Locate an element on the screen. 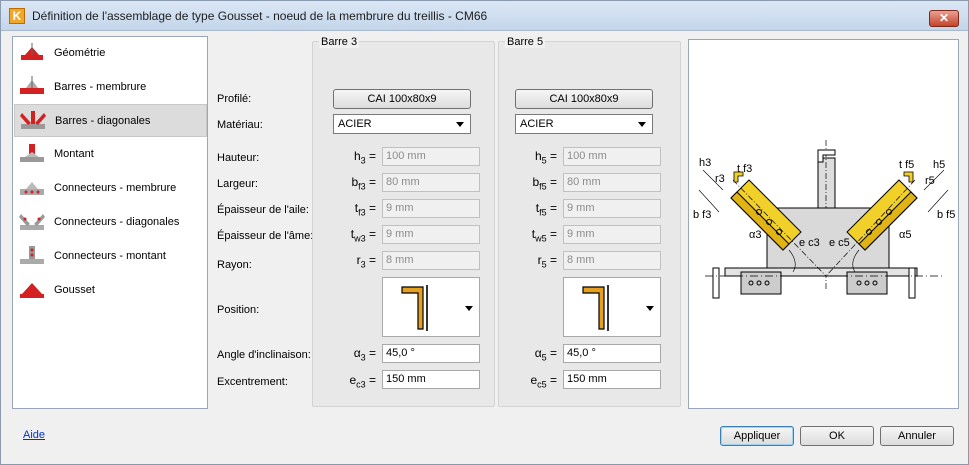  bar3-tw-symbol: tw3 = is located at coordinates (363, 235).